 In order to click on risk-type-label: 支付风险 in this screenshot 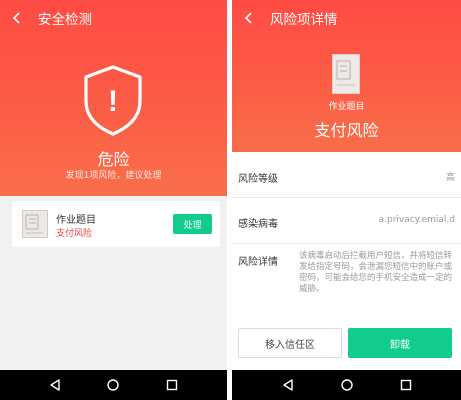, I will do `click(74, 234)`.